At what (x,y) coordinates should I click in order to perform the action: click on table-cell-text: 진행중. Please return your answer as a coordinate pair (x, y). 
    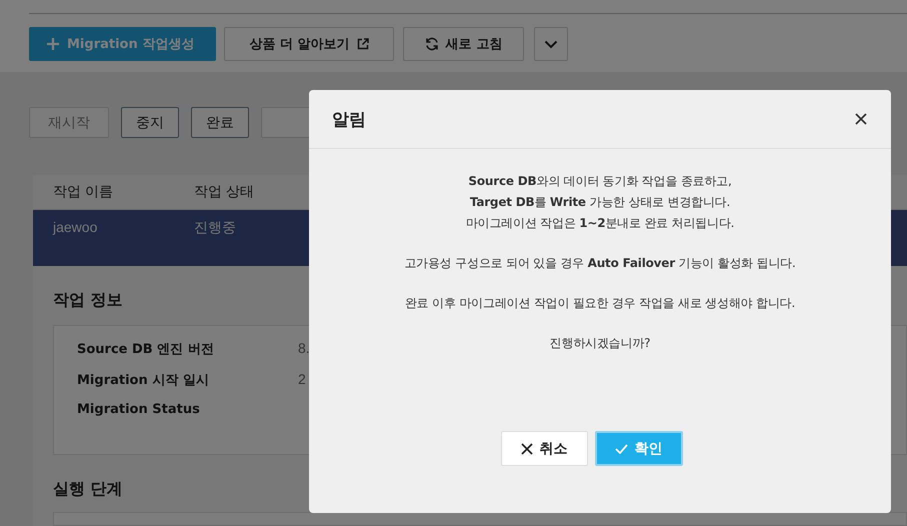
    Looking at the image, I should click on (215, 228).